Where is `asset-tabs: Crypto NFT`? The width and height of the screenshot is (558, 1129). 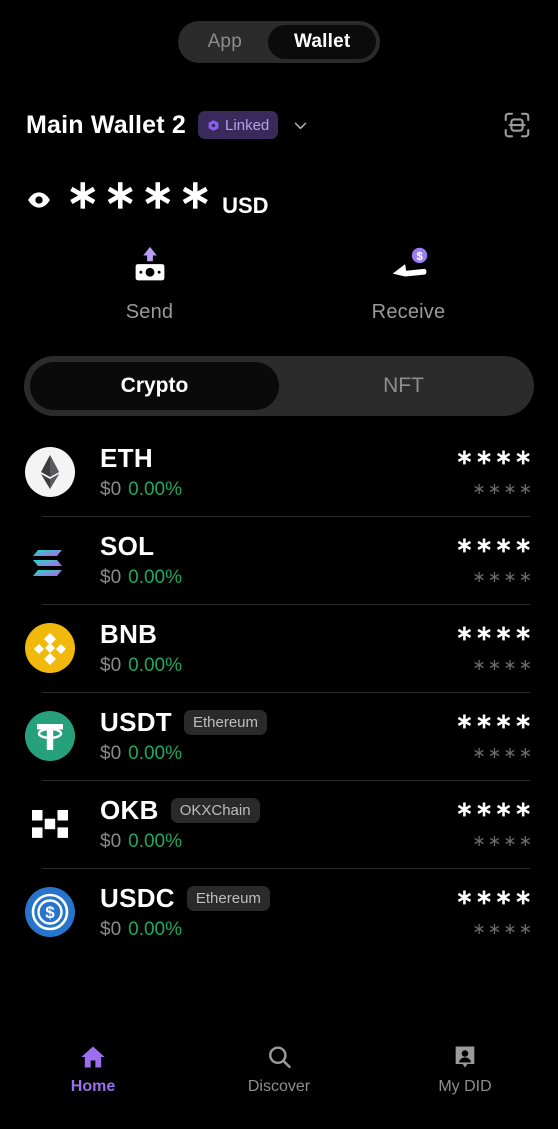 asset-tabs: Crypto NFT is located at coordinates (279, 386).